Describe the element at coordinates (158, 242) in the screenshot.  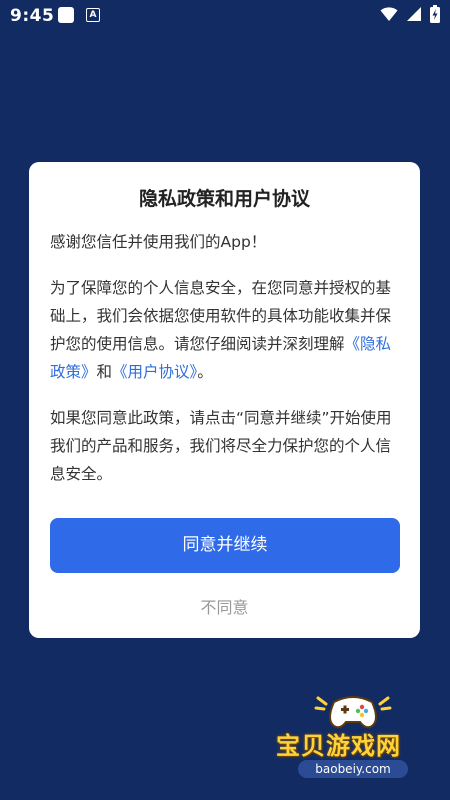
I see `intro-text: 感谢您信任并使用我们的App！` at that location.